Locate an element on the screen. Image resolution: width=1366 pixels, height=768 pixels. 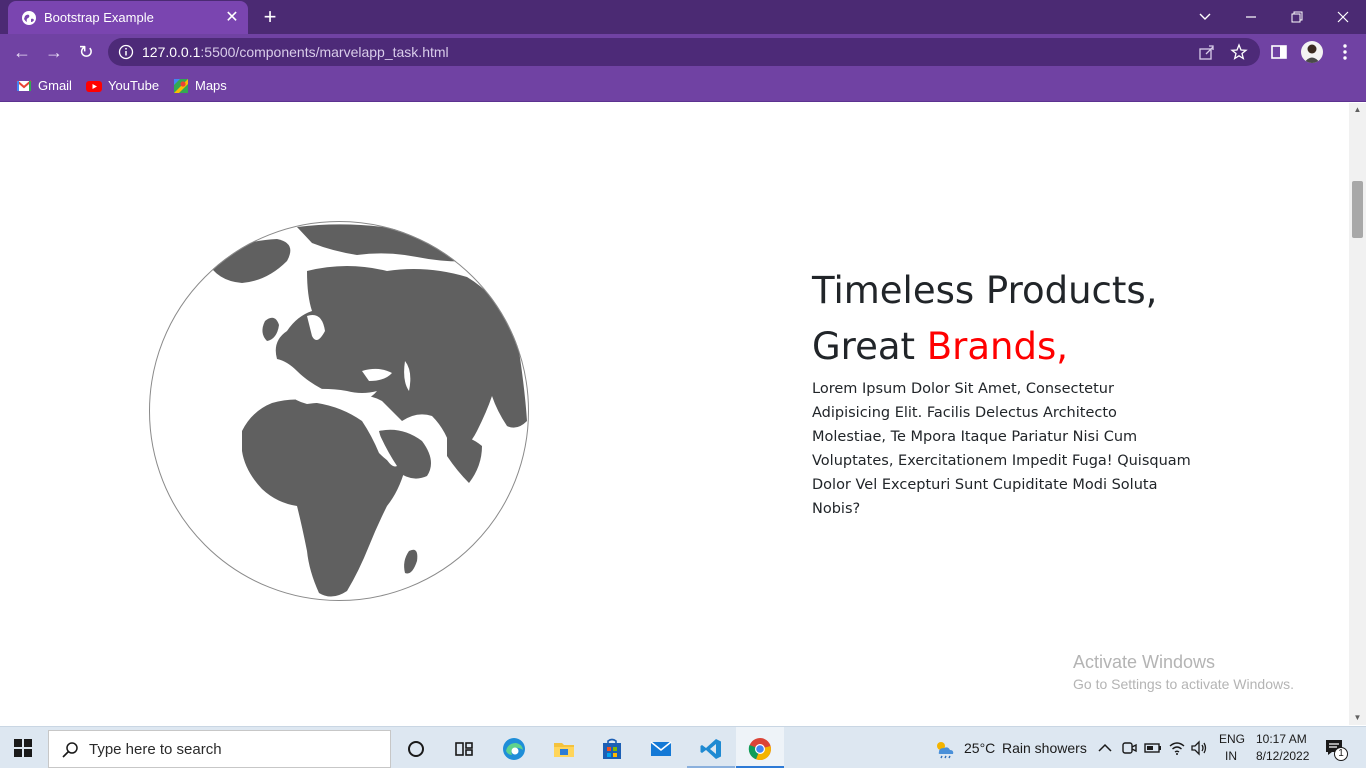
language-line-2: IN is located at coordinates (1231, 756).